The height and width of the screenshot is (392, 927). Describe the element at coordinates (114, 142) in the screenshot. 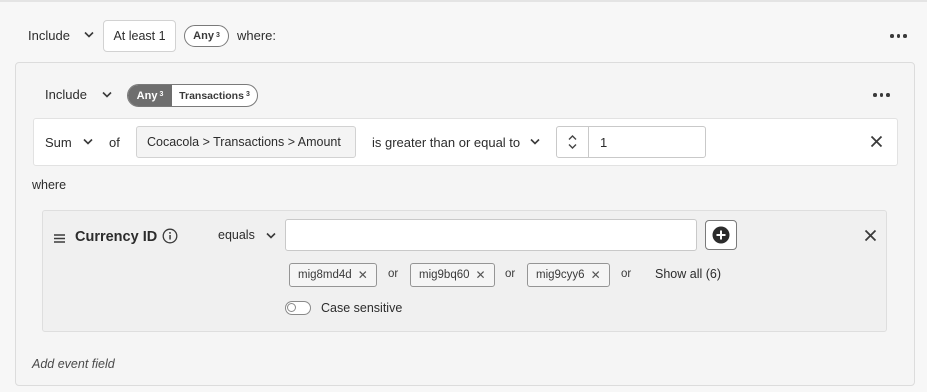

I see `aggregate-of-label: of` at that location.